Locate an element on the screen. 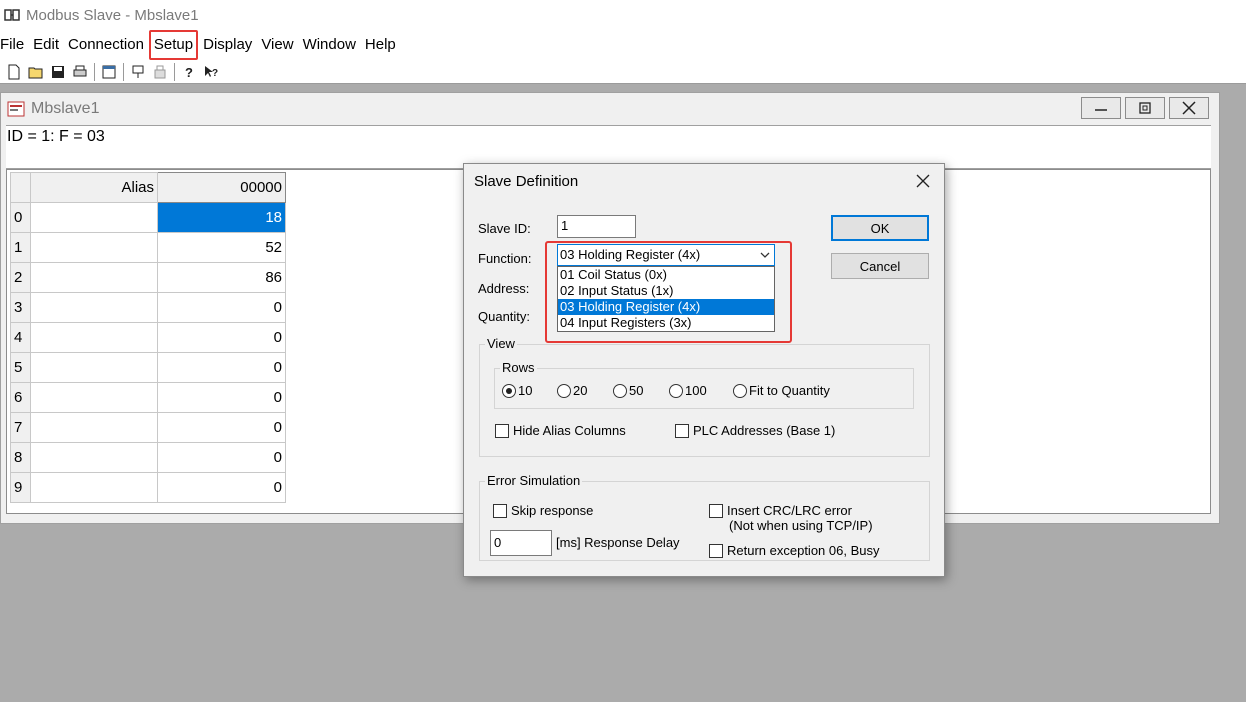 The image size is (1246, 702). table-row: 3 0 is located at coordinates (148, 307).